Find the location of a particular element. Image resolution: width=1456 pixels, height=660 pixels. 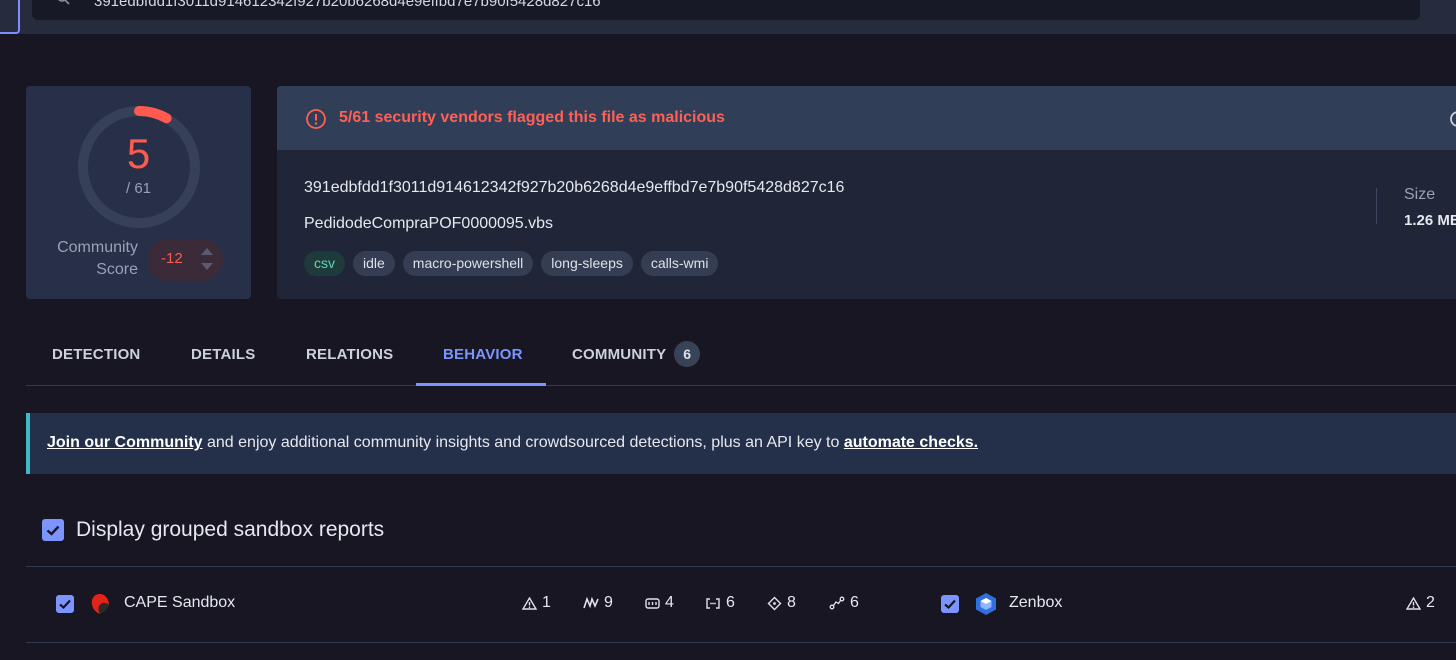

zenbox-alerts-count: 2 is located at coordinates (1430, 602).